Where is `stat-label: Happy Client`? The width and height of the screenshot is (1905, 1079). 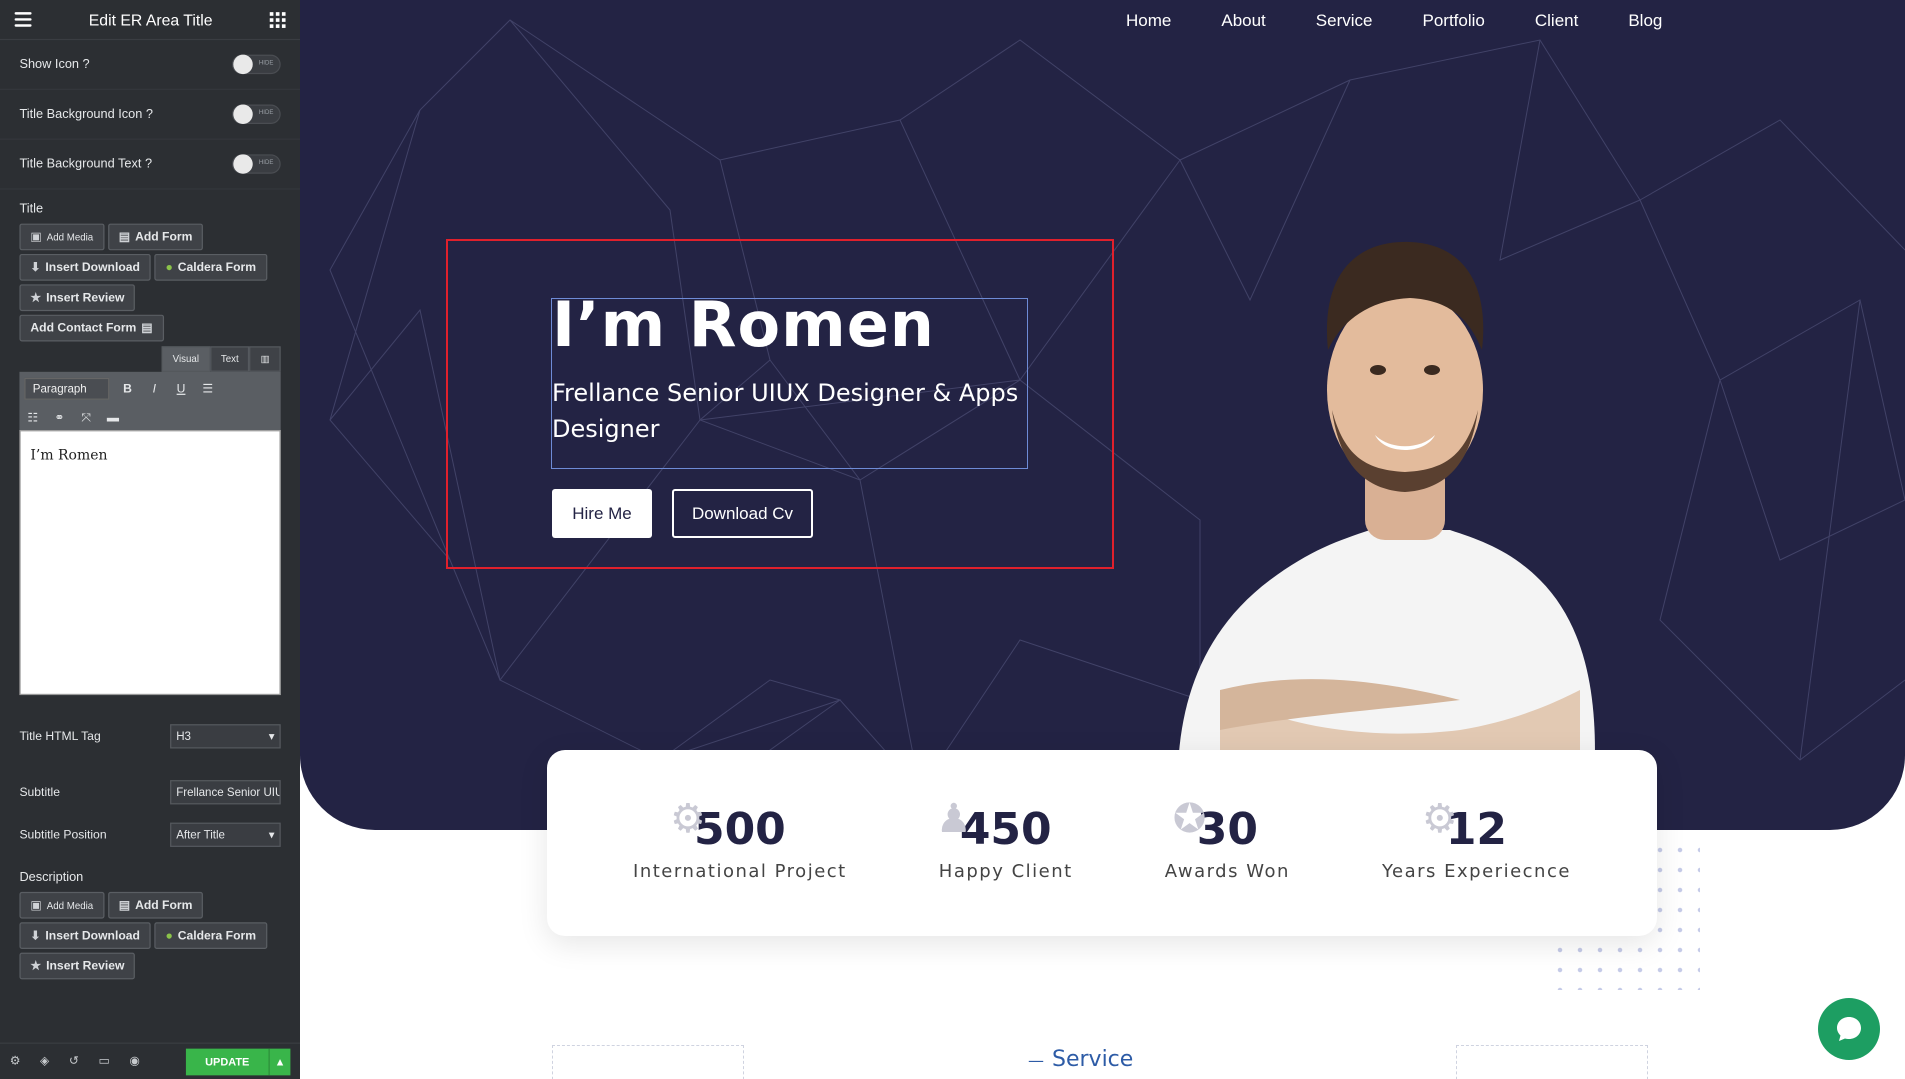 stat-label: Happy Client is located at coordinates (1005, 871).